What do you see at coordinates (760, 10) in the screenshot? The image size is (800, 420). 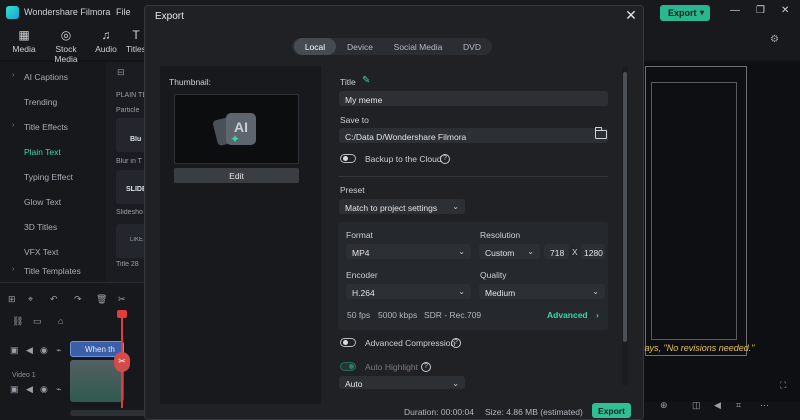 I see `maximize-icon: ❐` at bounding box center [760, 10].